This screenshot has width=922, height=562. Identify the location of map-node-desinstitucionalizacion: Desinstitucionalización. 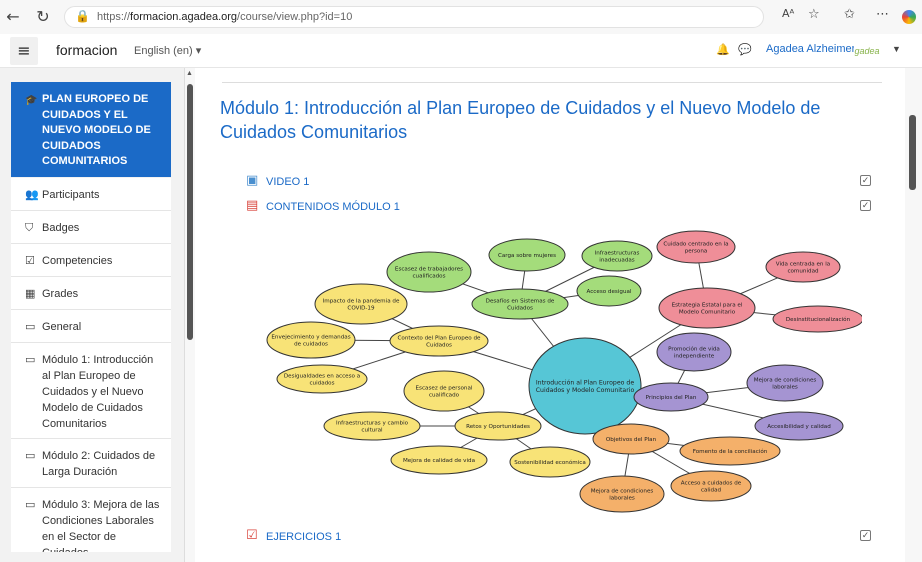
(817, 319).